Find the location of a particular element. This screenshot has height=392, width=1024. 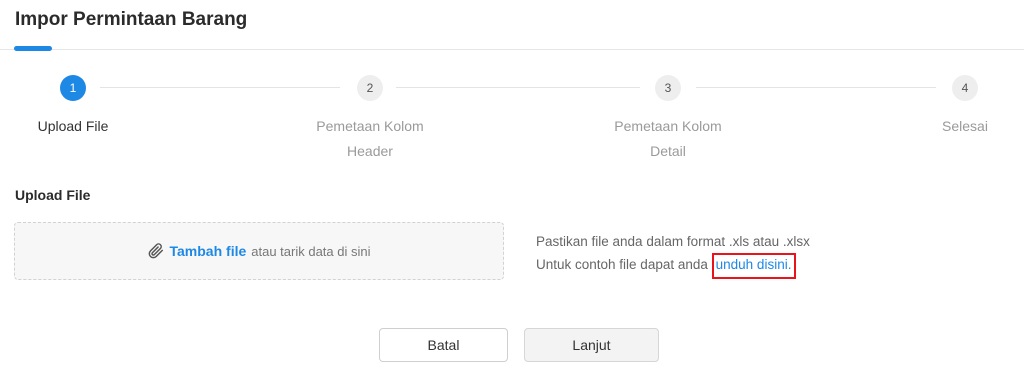

title-underline is located at coordinates (33, 48).